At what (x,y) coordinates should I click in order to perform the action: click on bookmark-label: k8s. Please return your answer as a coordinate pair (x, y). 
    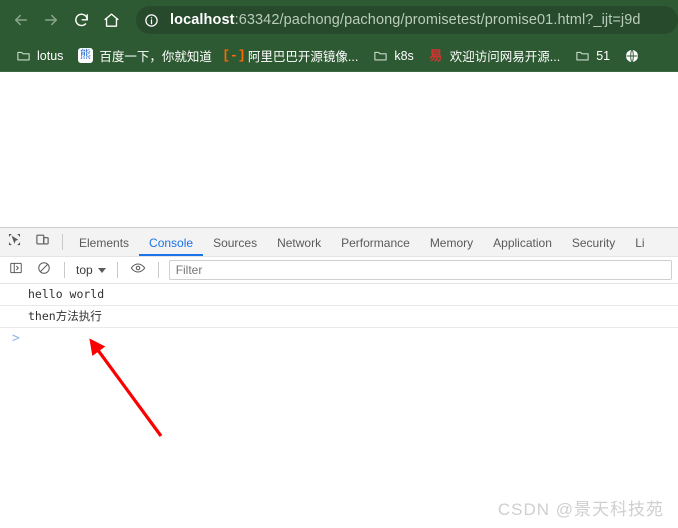
    Looking at the image, I should click on (404, 55).